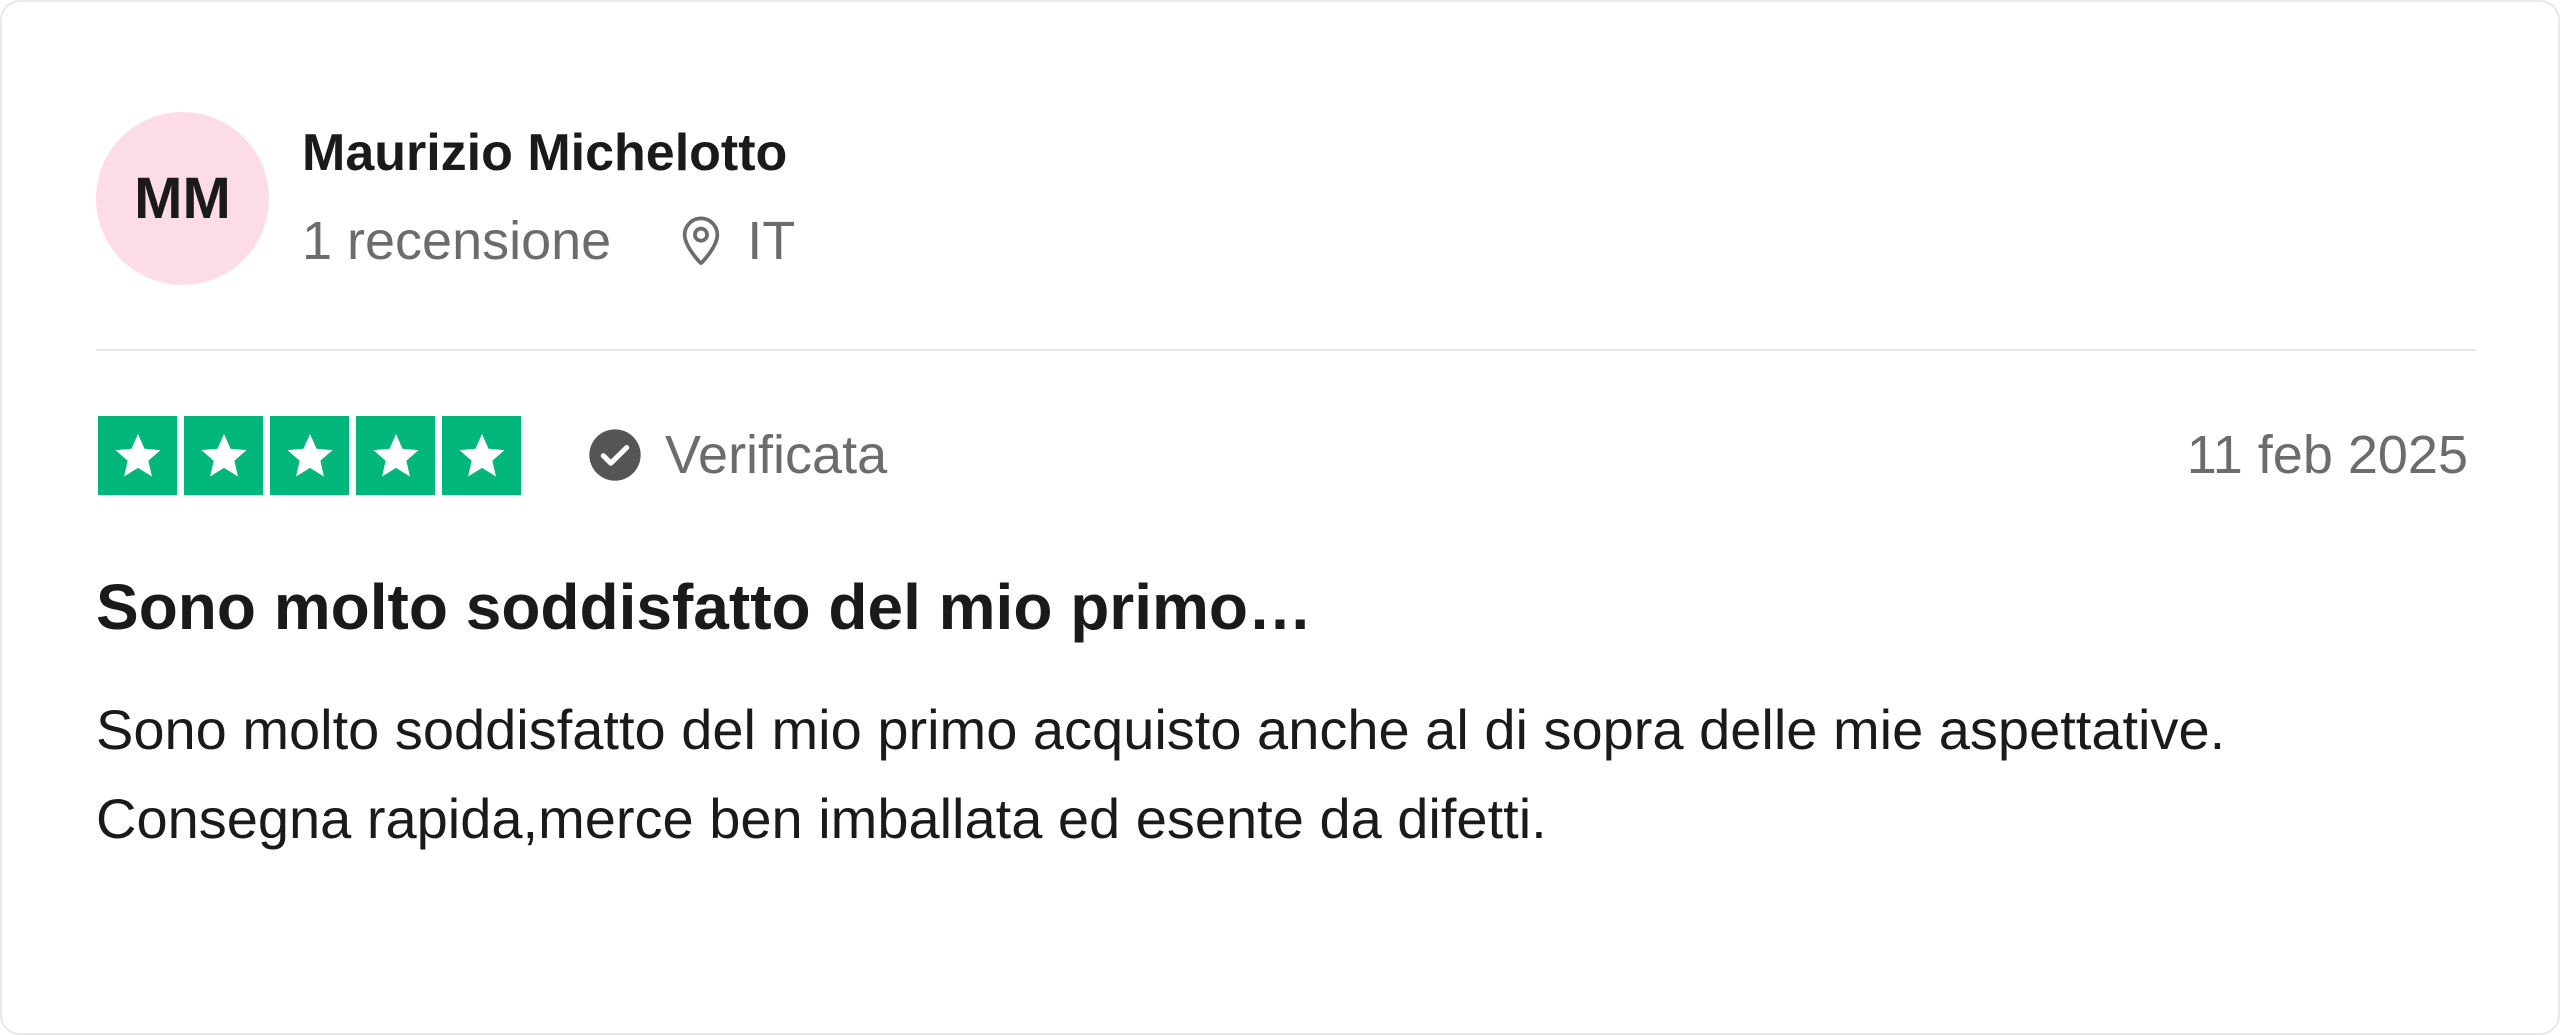  I want to click on location-pin-icon, so click(701, 241).